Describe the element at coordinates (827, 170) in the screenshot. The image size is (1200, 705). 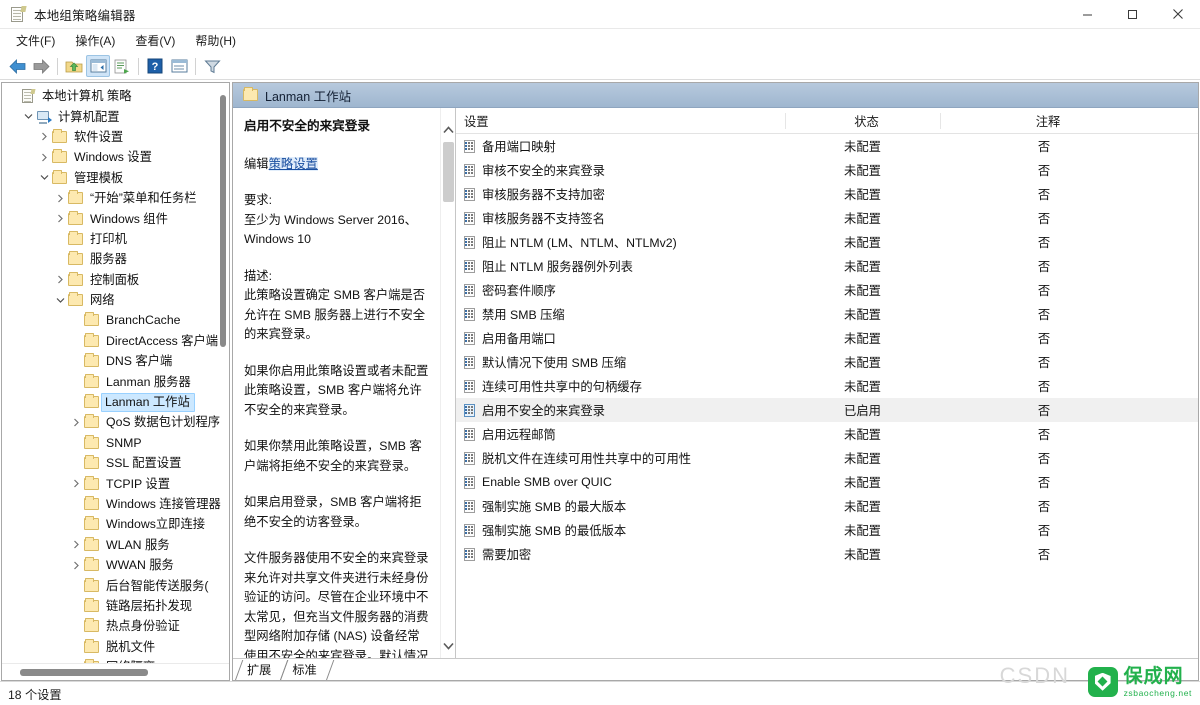
I see `table-row: 审核不安全的来宾登录 未配置 否` at that location.